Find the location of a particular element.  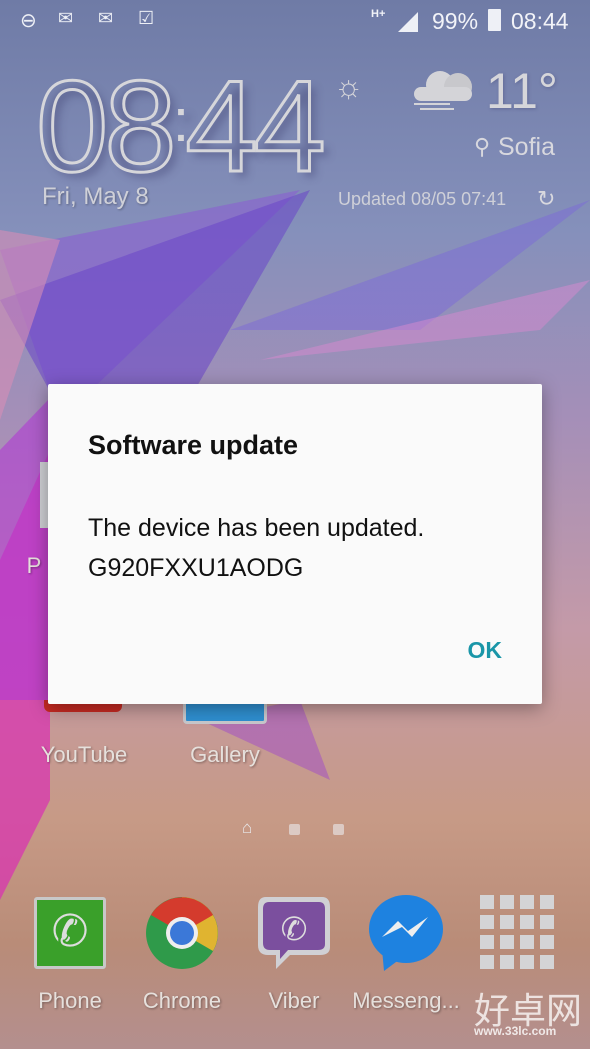

apps-grid-icon is located at coordinates (518, 932).